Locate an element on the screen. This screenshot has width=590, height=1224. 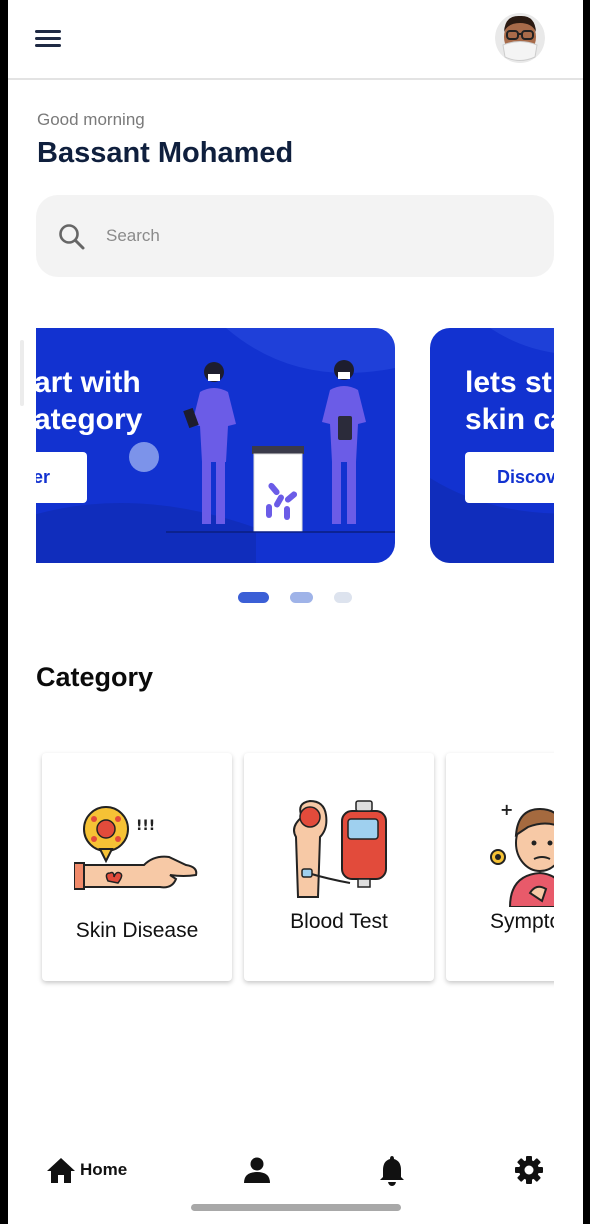
edge-scroll-handle is located at coordinates (22, 373).